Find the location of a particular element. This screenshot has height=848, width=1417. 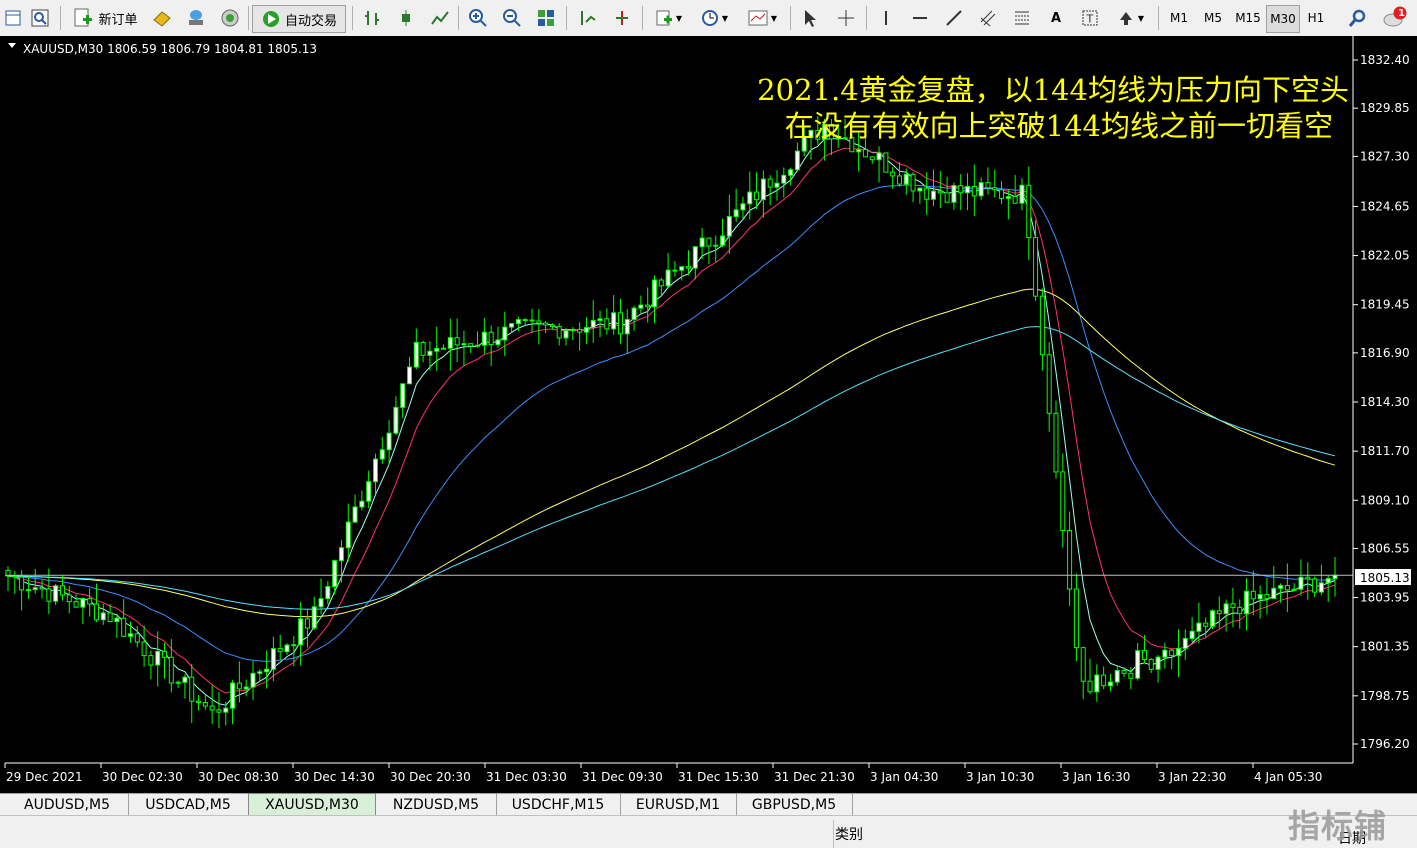

zoom-in-icon is located at coordinates (478, 18).